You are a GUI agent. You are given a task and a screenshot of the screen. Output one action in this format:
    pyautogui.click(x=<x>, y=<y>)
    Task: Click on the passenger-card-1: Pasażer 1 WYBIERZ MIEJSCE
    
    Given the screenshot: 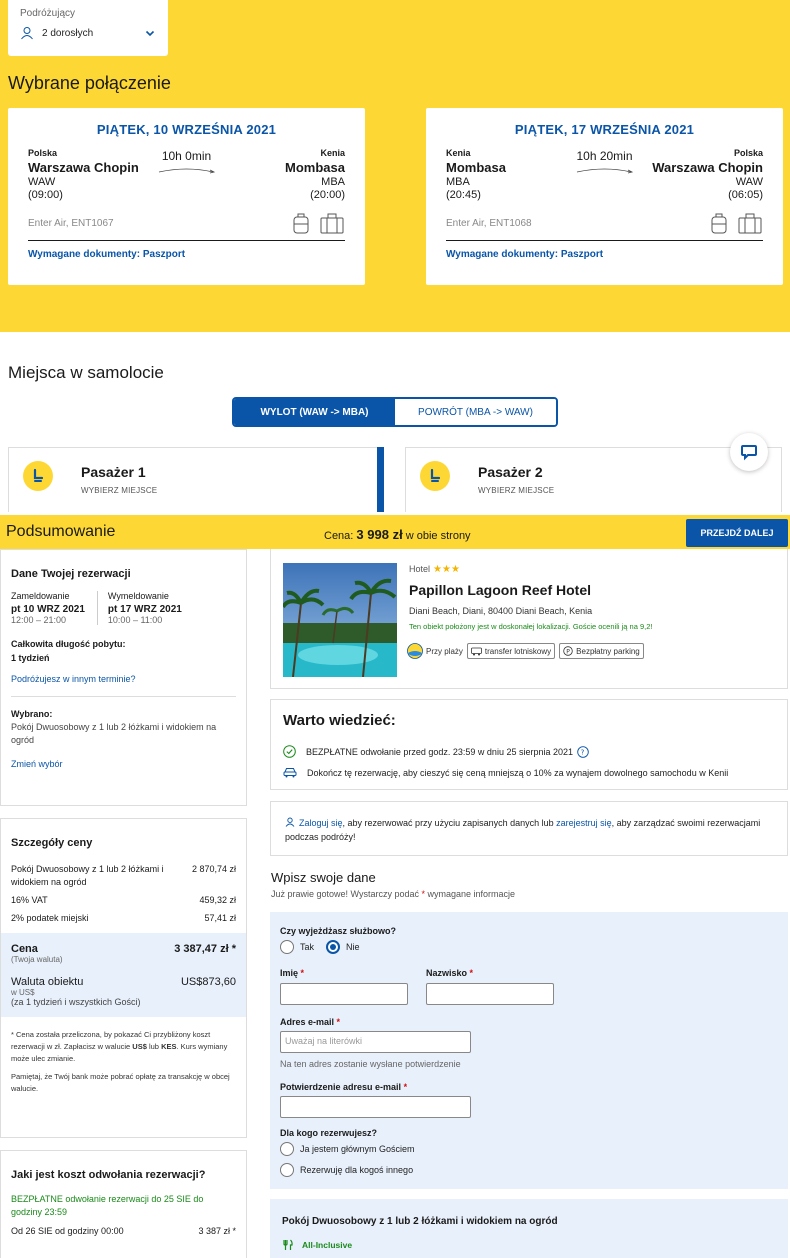 What is the action you would take?
    pyautogui.click(x=193, y=479)
    